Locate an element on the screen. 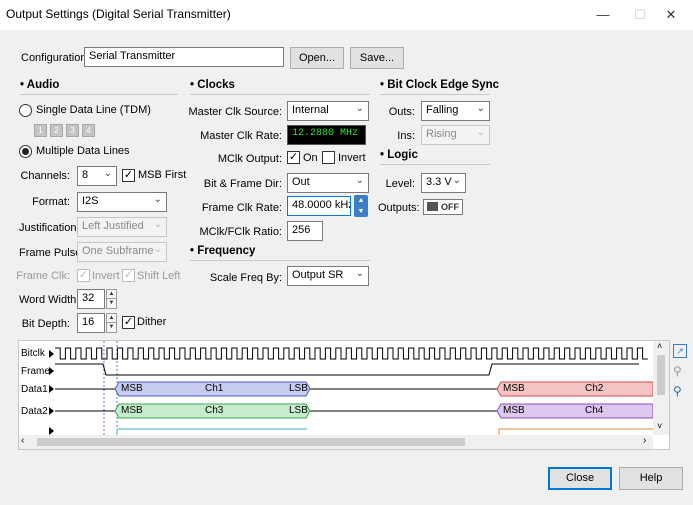 This screenshot has width=693, height=505. channels-label: Channels: is located at coordinates (45, 176).